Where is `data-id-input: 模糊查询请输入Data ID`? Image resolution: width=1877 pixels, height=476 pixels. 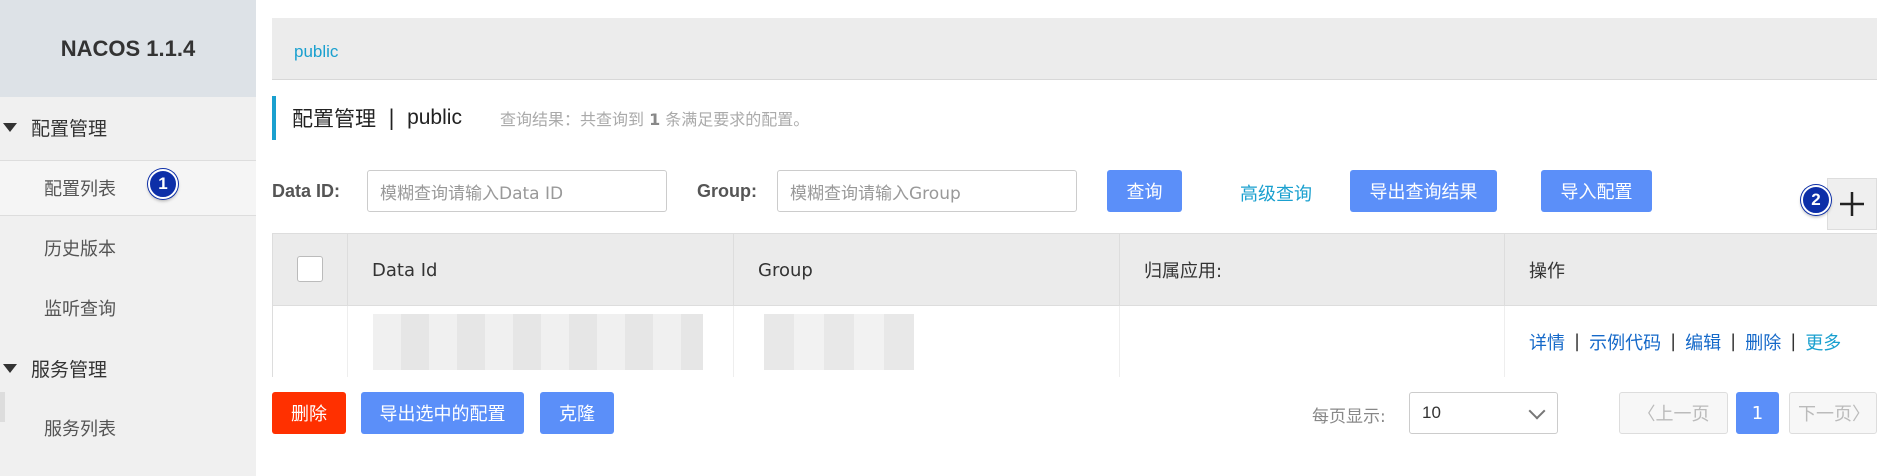 data-id-input: 模糊查询请输入Data ID is located at coordinates (517, 191).